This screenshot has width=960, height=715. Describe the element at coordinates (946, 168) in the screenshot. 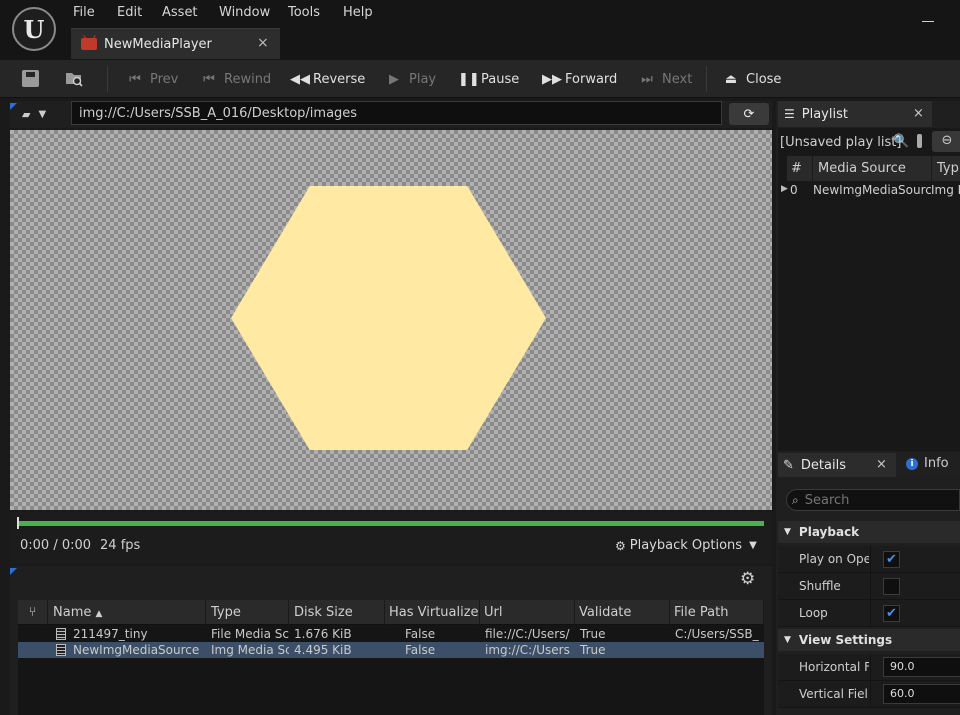

I see `pl-col-type: Typ` at that location.